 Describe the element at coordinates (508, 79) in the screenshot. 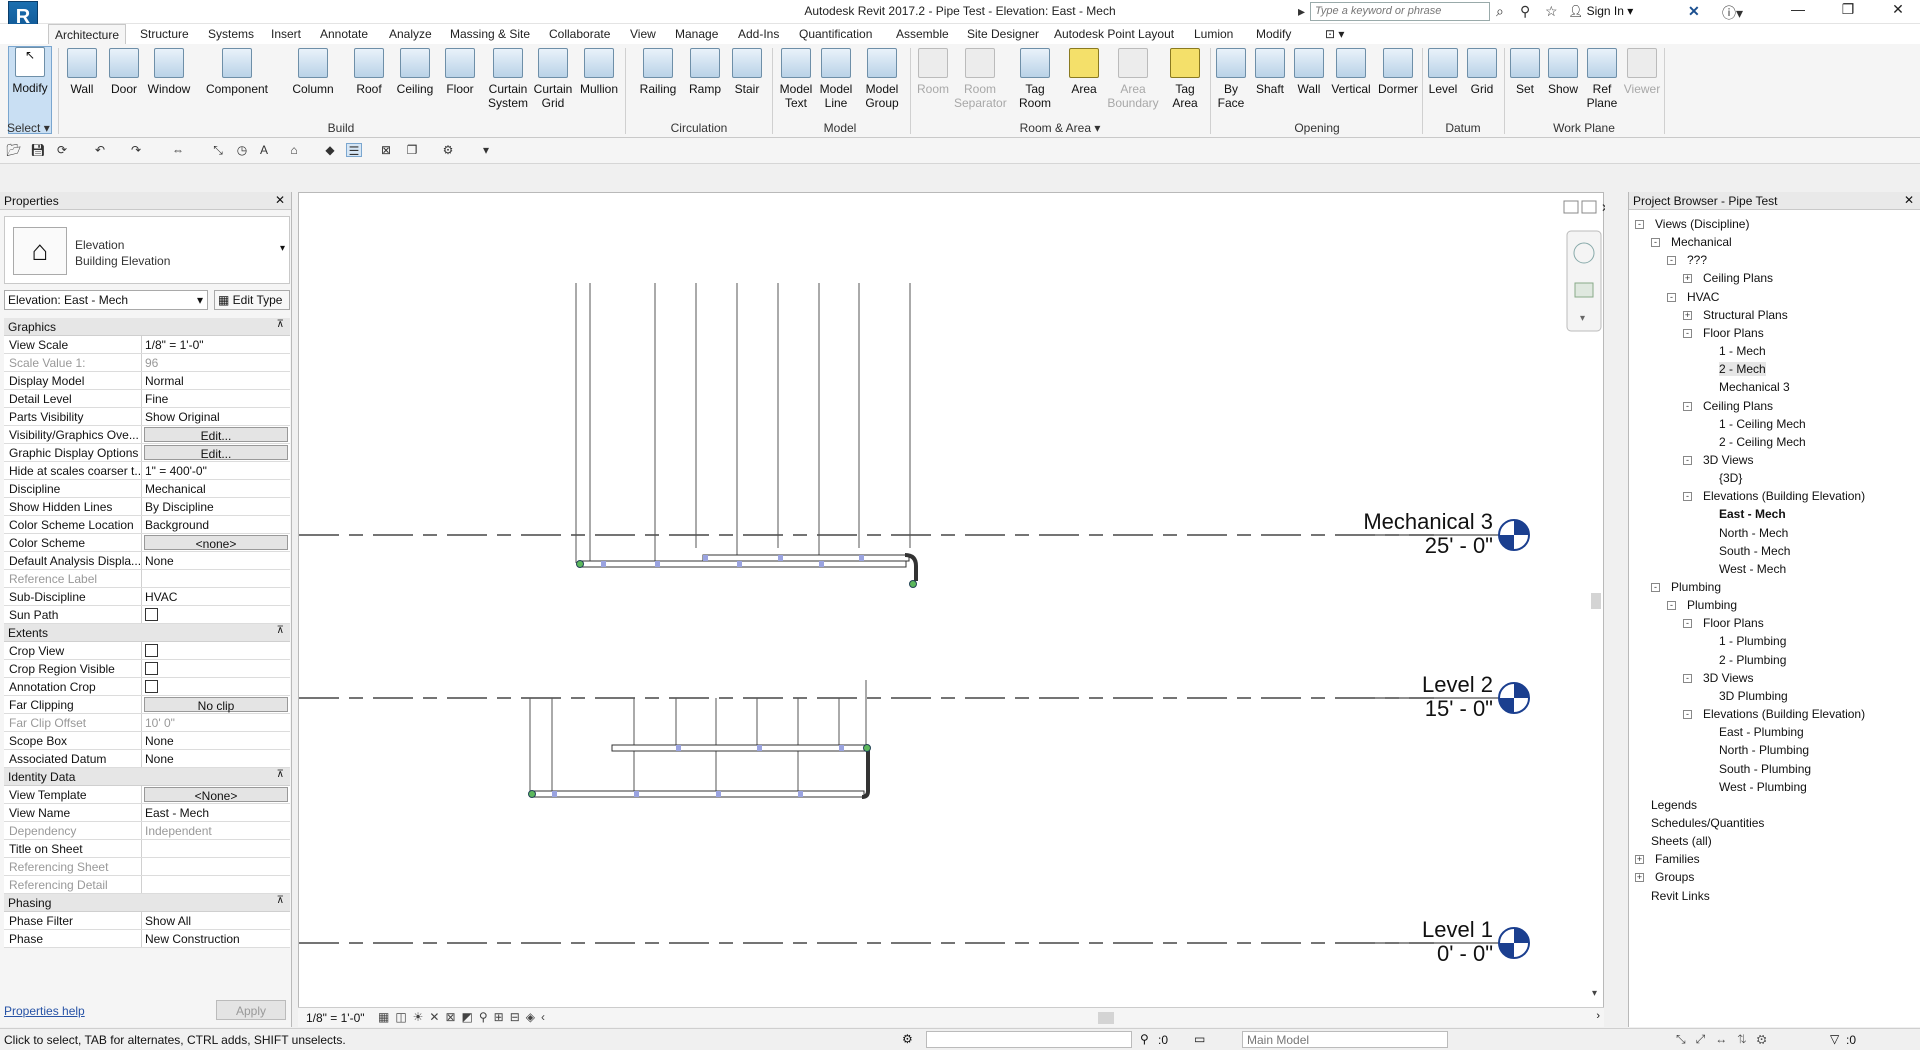

I see `curtain-system-button: Curtain System` at that location.